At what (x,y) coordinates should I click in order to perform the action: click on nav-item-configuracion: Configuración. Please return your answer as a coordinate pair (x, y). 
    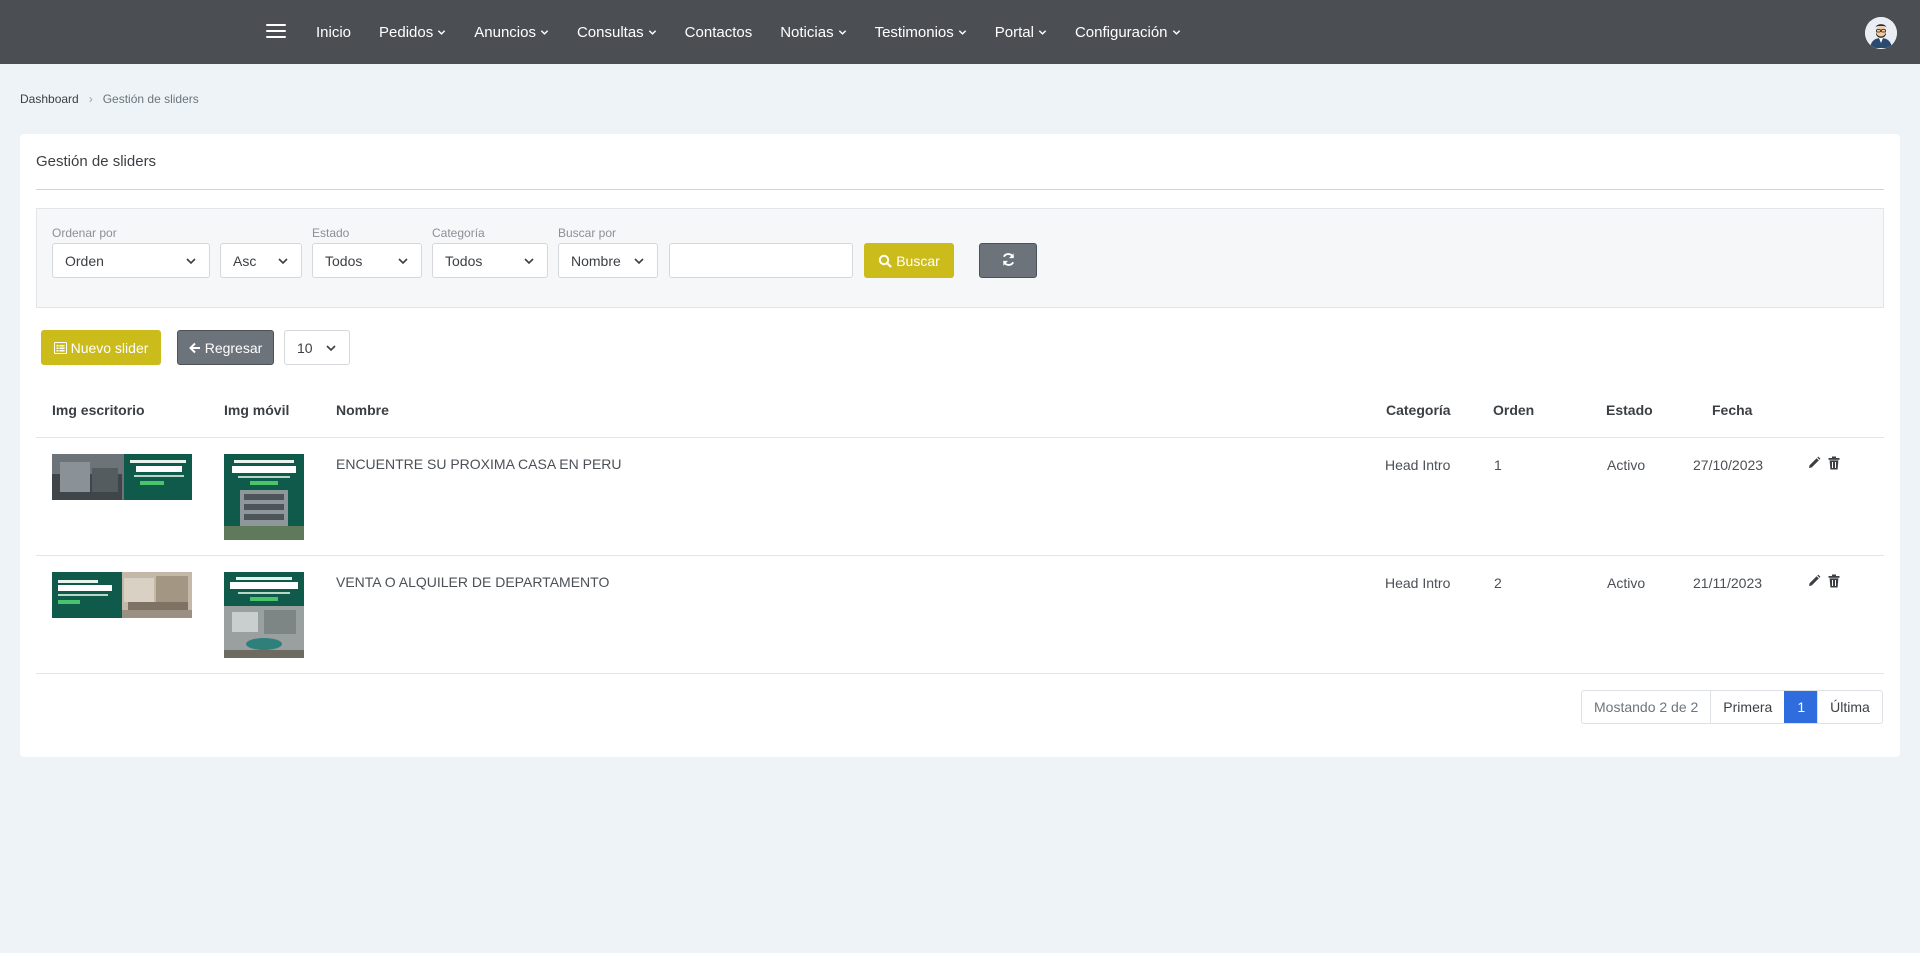
    Looking at the image, I should click on (1128, 32).